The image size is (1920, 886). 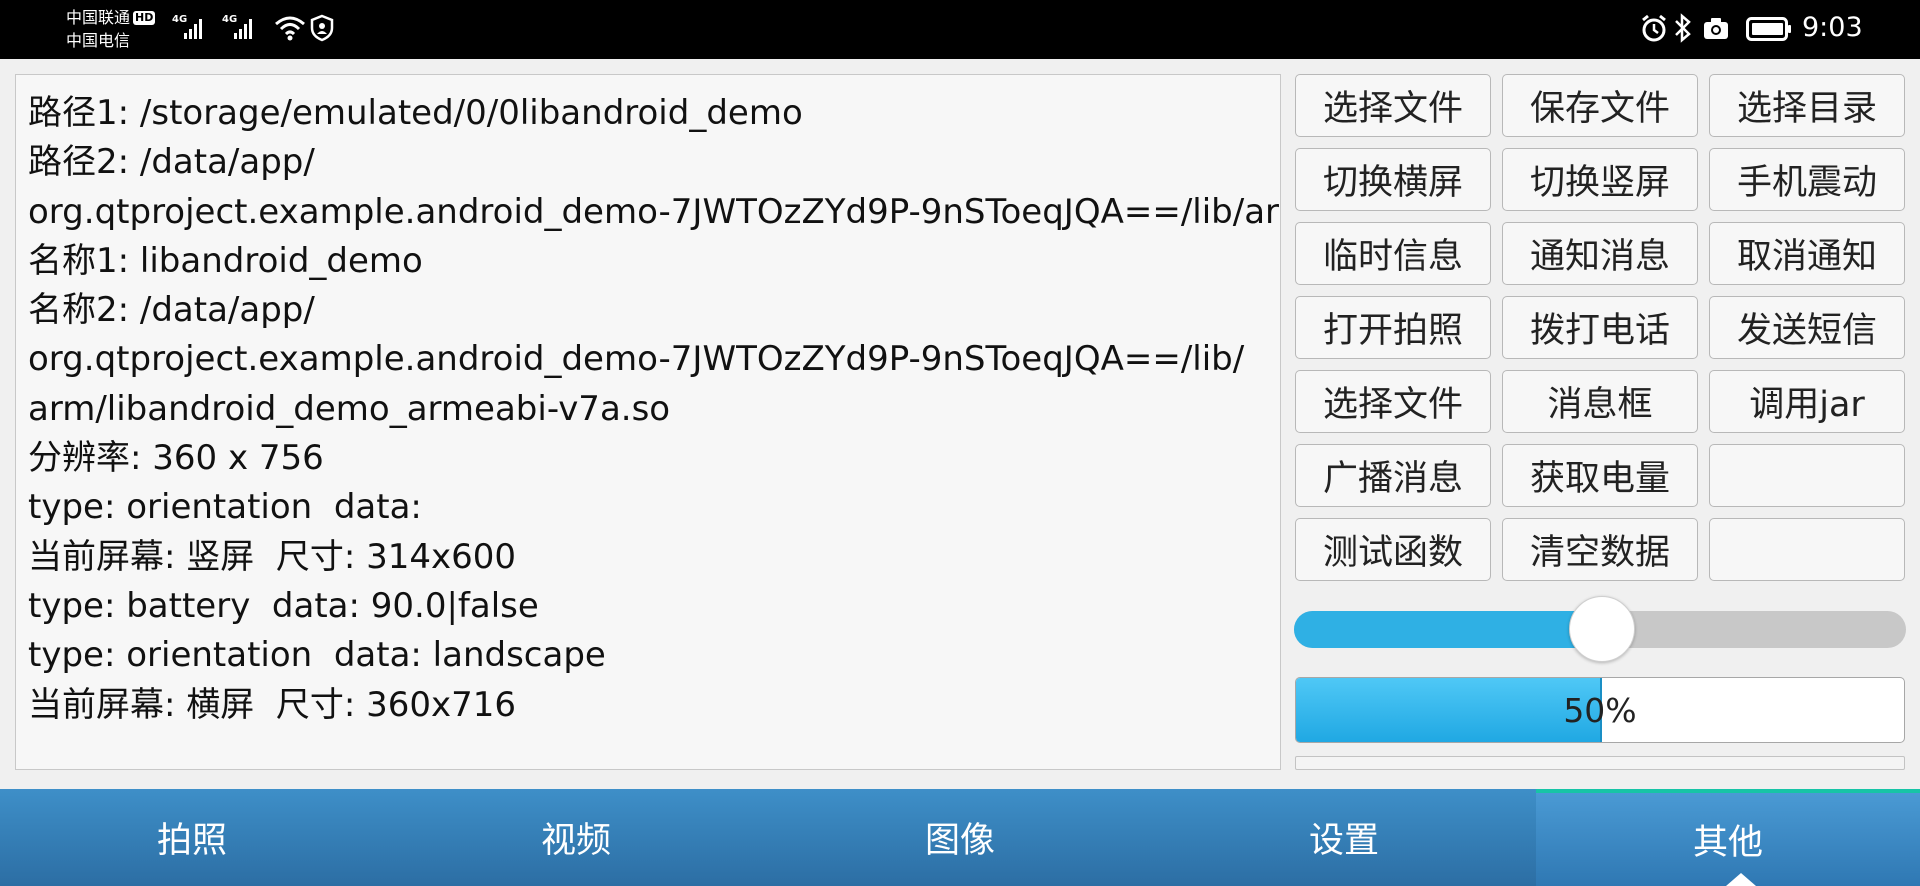 I want to click on action-button: 选择目录, so click(x=1807, y=105).